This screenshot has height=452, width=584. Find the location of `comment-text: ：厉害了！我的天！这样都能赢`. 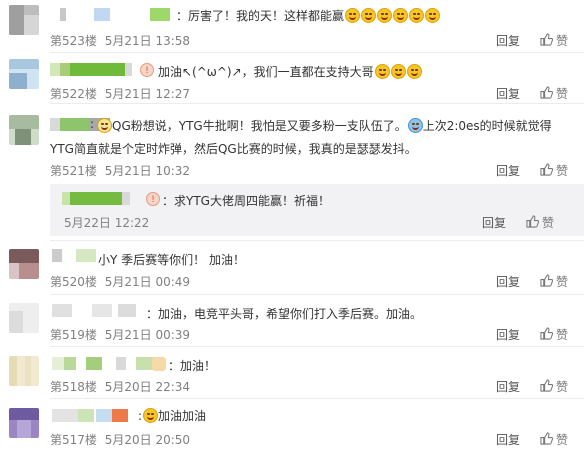

comment-text: ：厉害了！我的天！这样都能赢 is located at coordinates (308, 15).